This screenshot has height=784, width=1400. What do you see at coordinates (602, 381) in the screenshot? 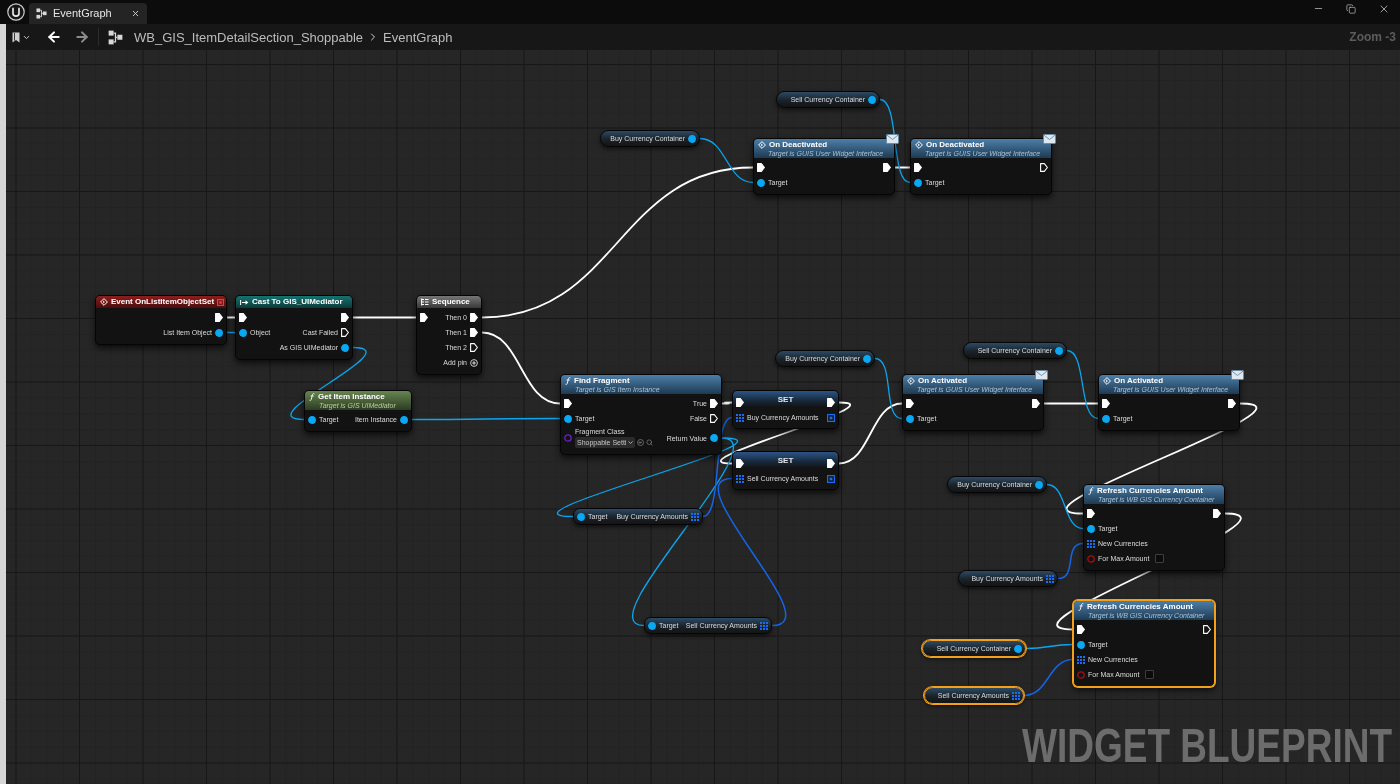
I see `node-title: Find Fragment` at bounding box center [602, 381].